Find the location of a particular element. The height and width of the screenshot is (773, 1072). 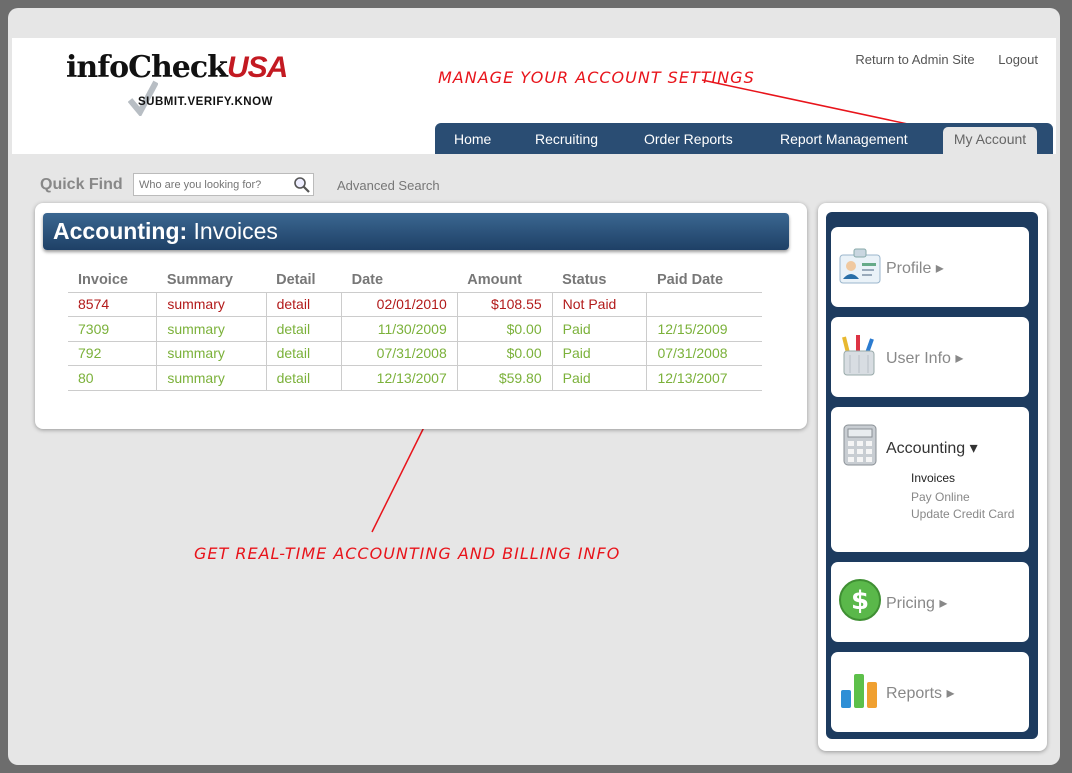

invoice-number-link: 80 is located at coordinates (112, 378).